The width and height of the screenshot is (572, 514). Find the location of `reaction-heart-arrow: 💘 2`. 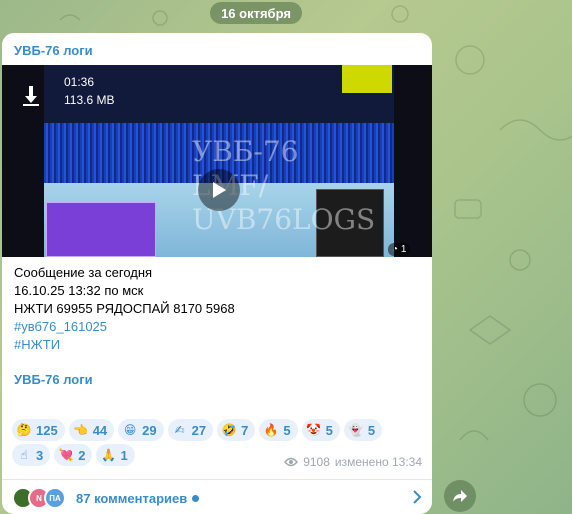

reaction-heart-arrow: 💘 2 is located at coordinates (73, 455).